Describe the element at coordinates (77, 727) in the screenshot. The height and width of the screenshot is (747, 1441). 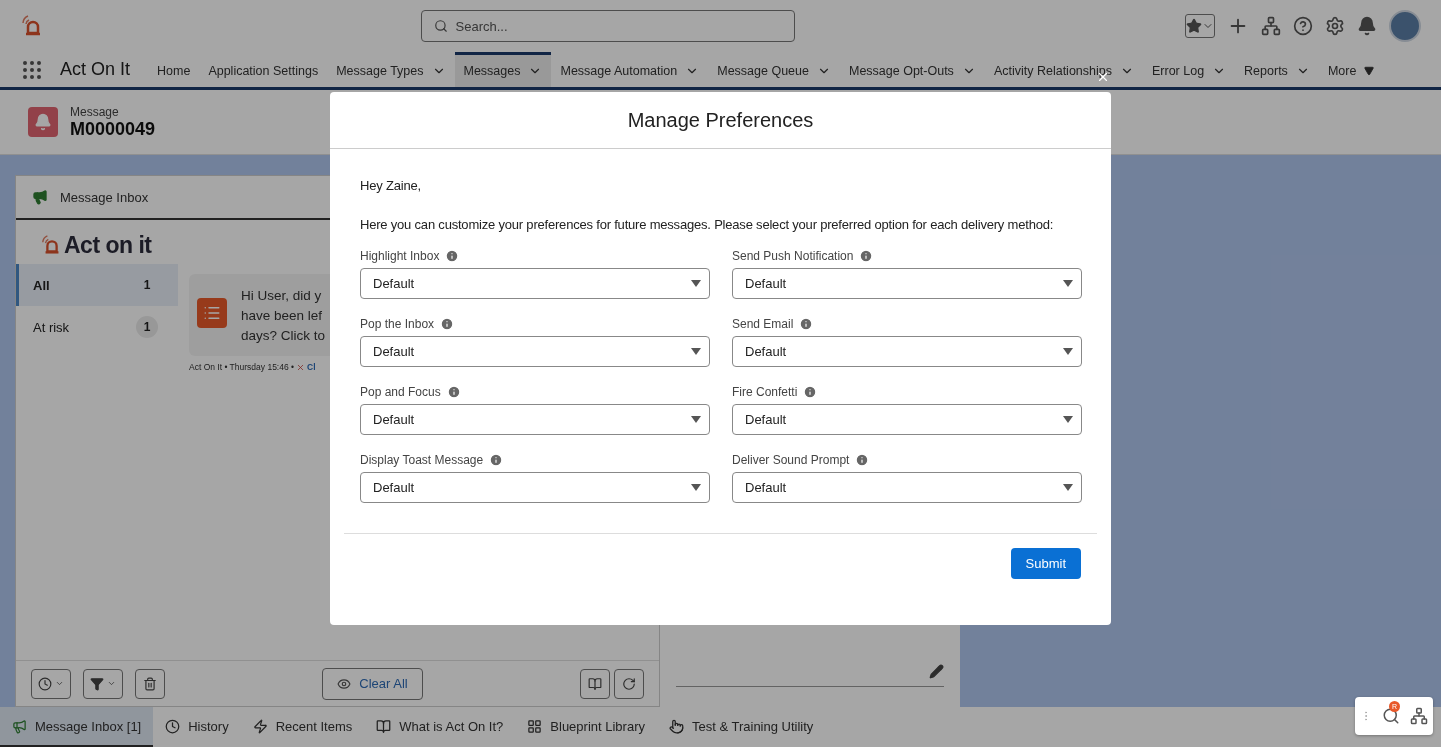
I see `utility-tab: Message Inbox [1]` at that location.